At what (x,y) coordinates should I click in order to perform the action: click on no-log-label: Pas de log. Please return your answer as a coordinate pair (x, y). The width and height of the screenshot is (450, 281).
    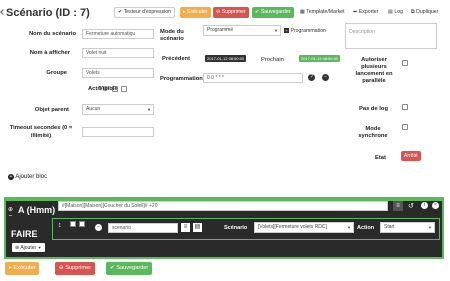
    Looking at the image, I should click on (373, 109).